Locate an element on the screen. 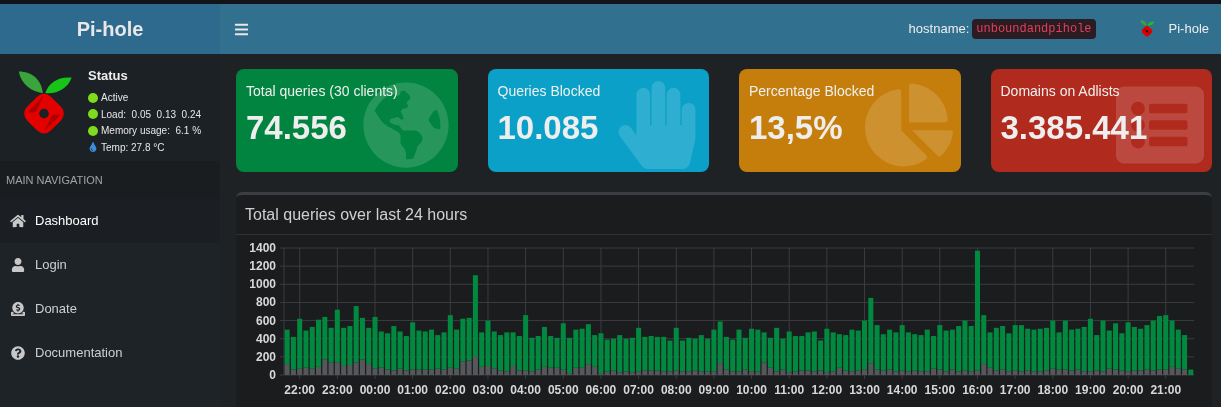 The width and height of the screenshot is (1221, 407). status-title: Status is located at coordinates (108, 76).